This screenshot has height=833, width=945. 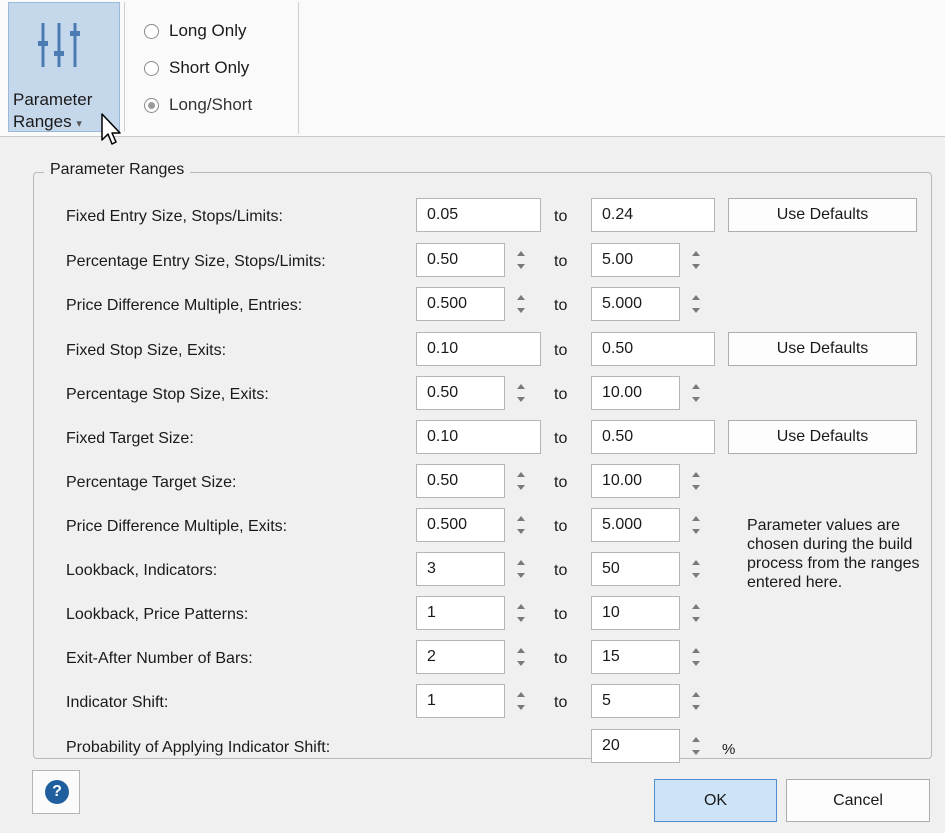 What do you see at coordinates (196, 261) in the screenshot?
I see `row-label-percentage-entry-size: Percentage Entry Size, Stops/Limits:` at bounding box center [196, 261].